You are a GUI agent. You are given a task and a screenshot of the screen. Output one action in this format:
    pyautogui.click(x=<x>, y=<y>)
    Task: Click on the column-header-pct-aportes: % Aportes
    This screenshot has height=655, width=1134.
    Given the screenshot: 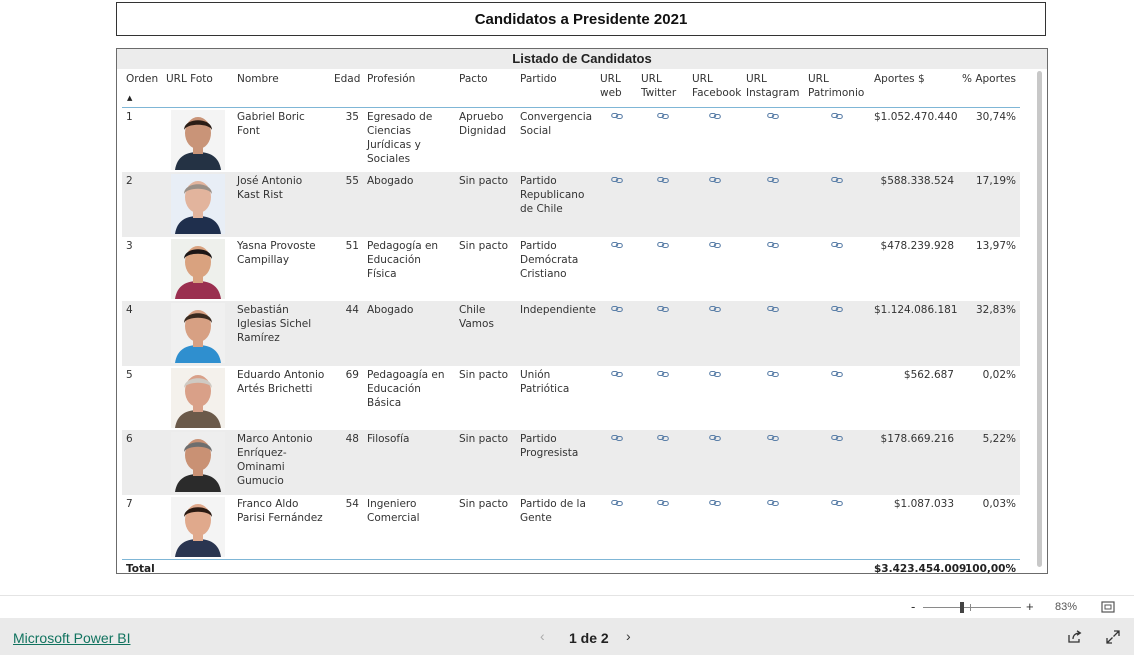 What is the action you would take?
    pyautogui.click(x=989, y=88)
    